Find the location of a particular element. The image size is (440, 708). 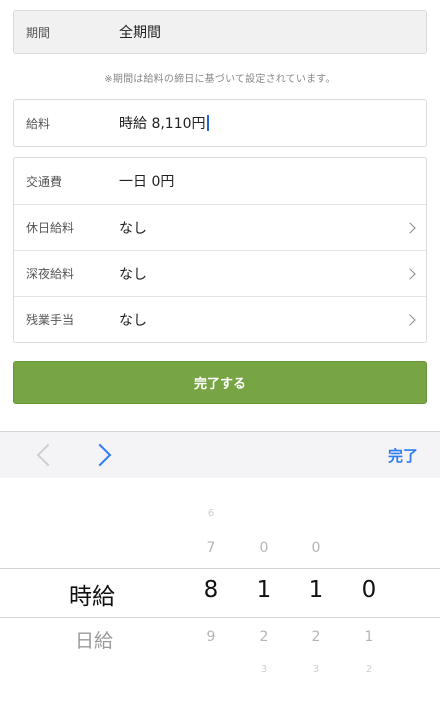

period-label: 期間 is located at coordinates (38, 32).